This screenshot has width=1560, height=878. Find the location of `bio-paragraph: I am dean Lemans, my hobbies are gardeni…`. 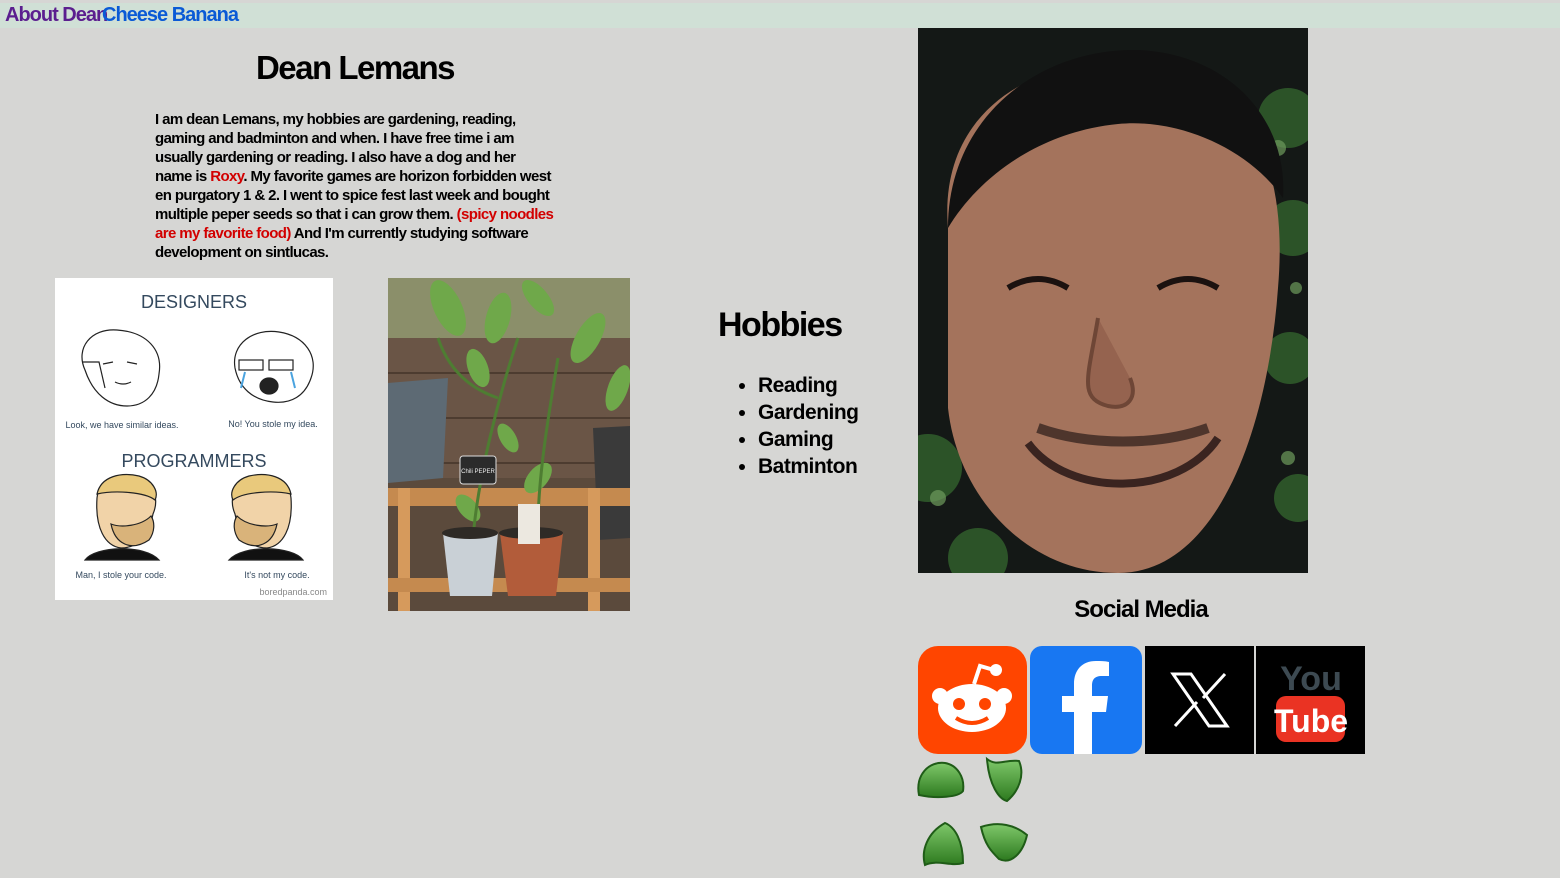

bio-paragraph: I am dean Lemans, my hobbies are gardeni… is located at coordinates (355, 186).